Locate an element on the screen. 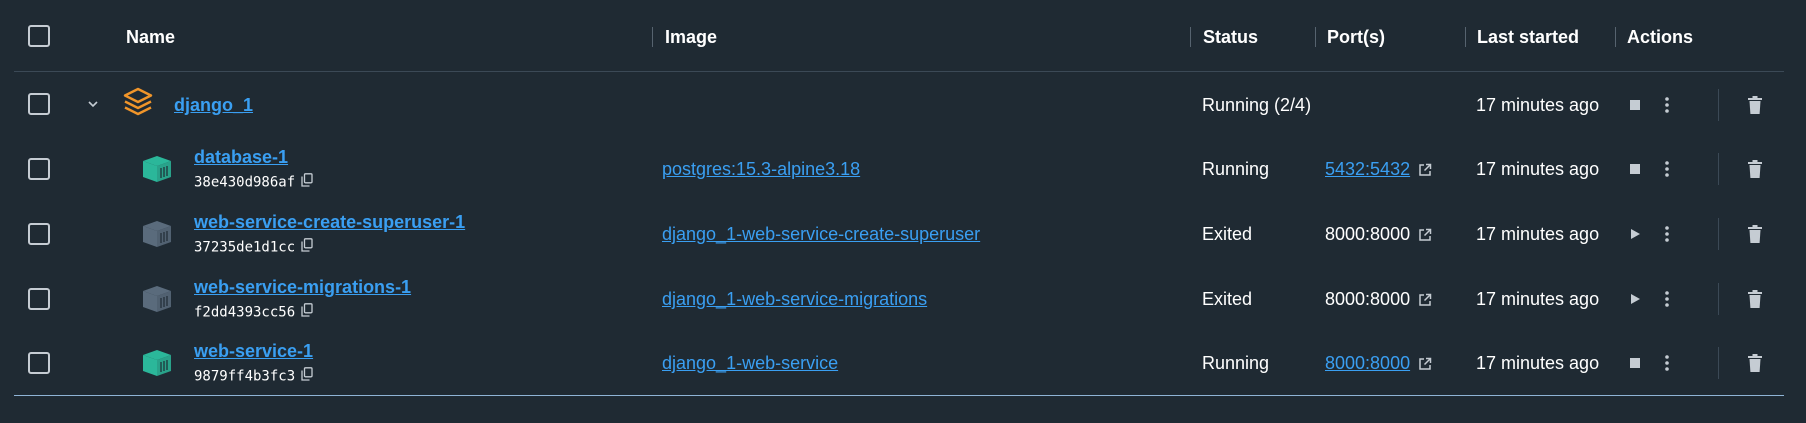 The width and height of the screenshot is (1806, 423). image-link: django_1-web-service-create-superuser is located at coordinates (821, 234).